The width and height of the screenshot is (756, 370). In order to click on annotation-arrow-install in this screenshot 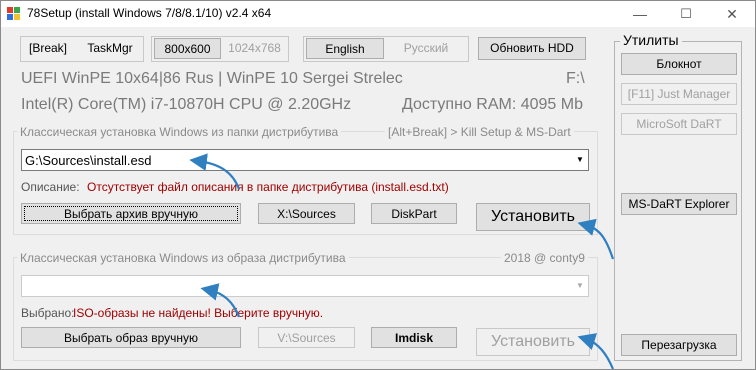, I will do `click(596, 239)`.